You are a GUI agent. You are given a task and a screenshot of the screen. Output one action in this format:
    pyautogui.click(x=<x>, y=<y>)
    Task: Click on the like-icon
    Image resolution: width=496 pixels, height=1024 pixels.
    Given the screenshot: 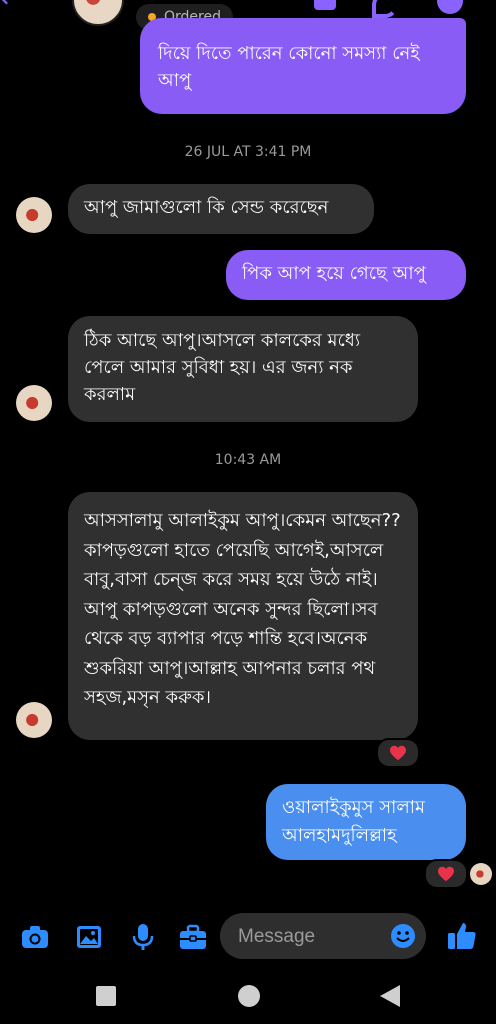 What is the action you would take?
    pyautogui.click(x=462, y=936)
    